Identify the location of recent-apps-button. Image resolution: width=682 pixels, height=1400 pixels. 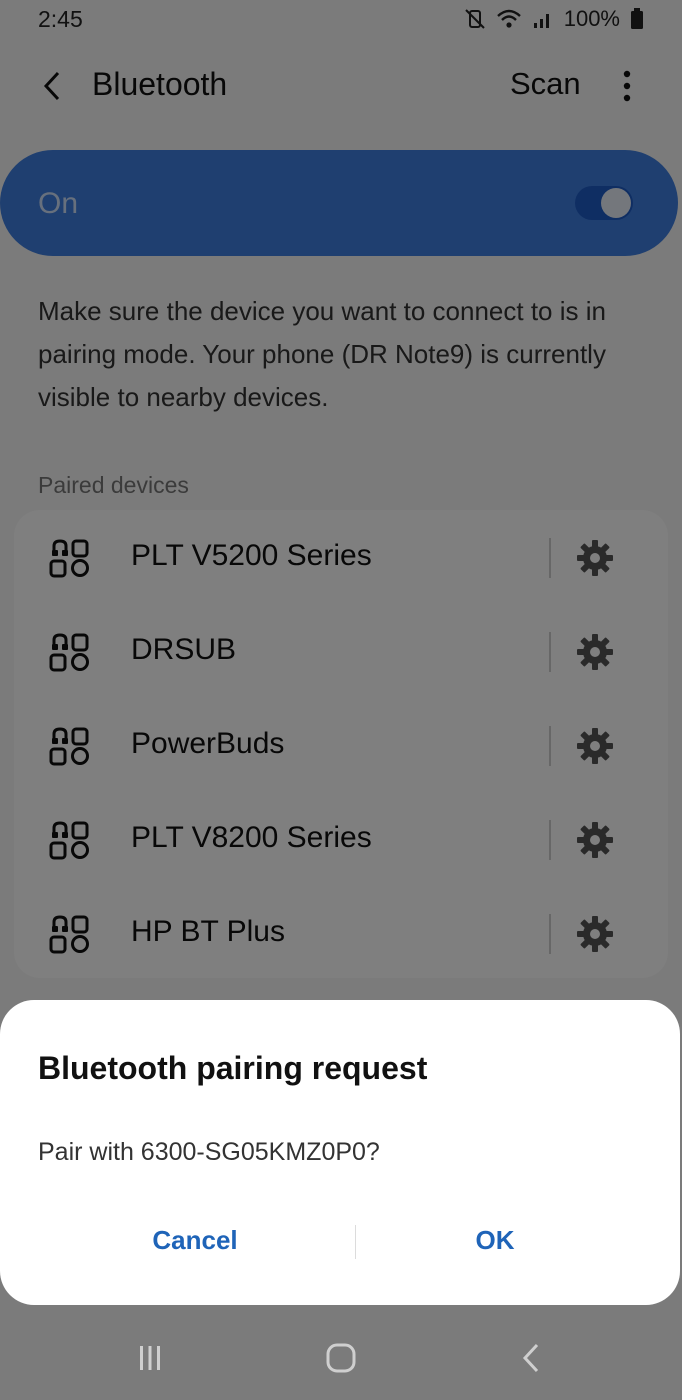
(150, 1358).